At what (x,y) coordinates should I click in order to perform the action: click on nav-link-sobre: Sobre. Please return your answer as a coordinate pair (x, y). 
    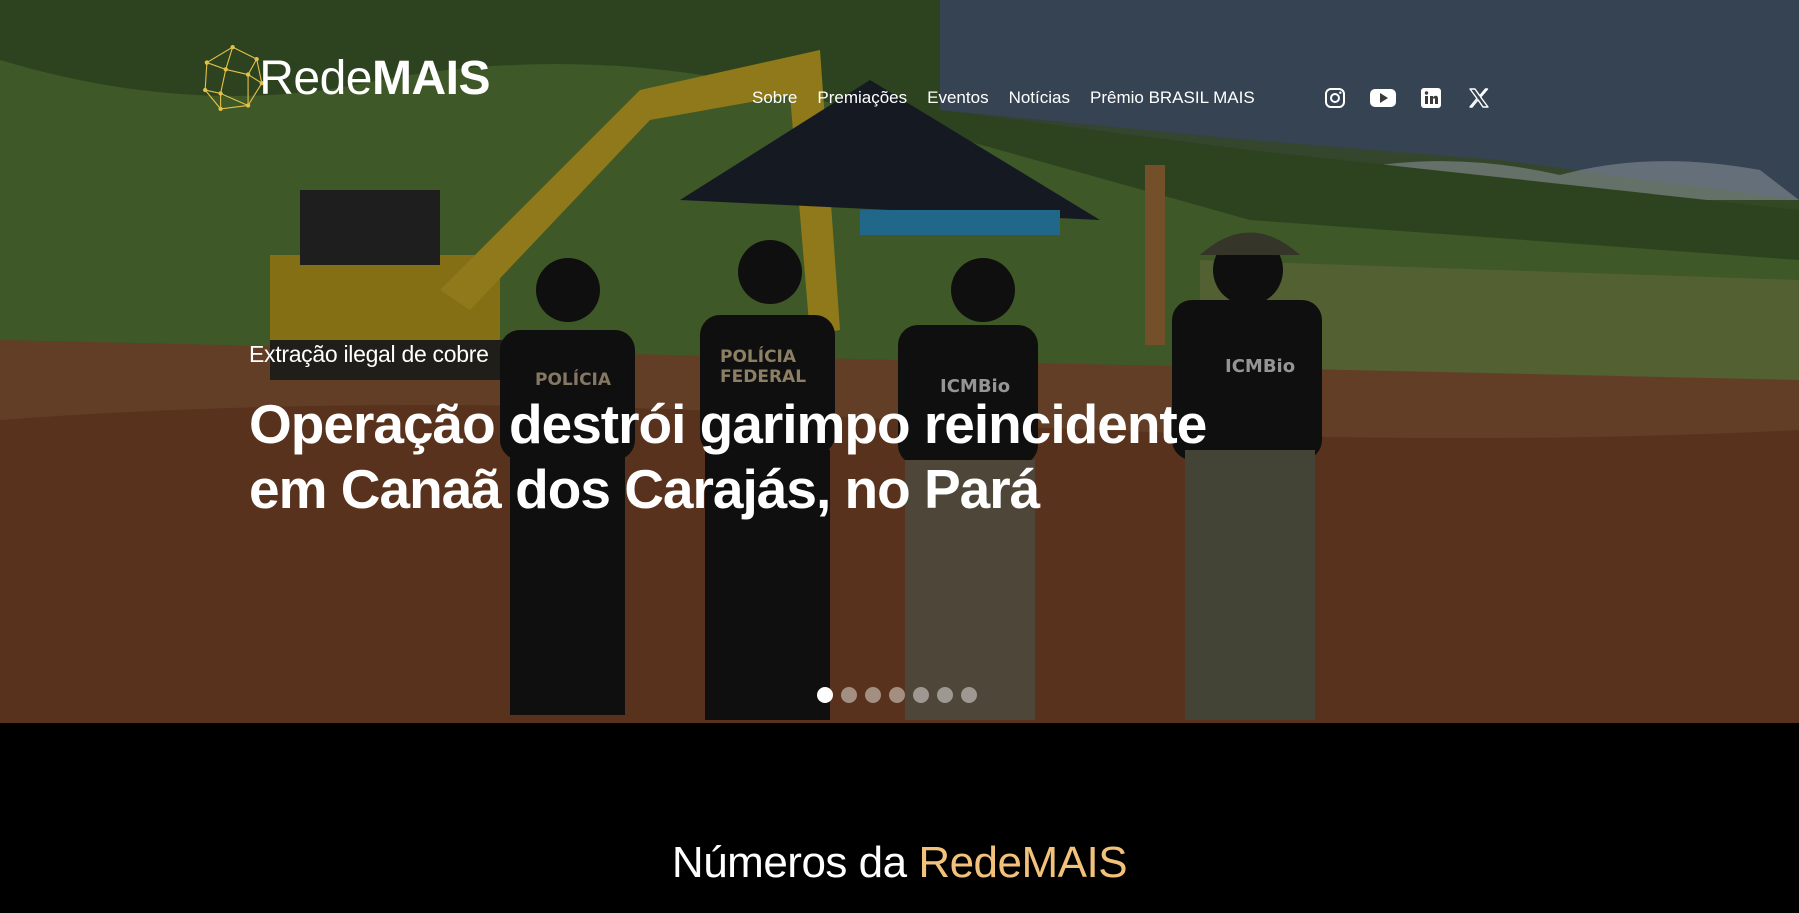
    Looking at the image, I should click on (774, 98).